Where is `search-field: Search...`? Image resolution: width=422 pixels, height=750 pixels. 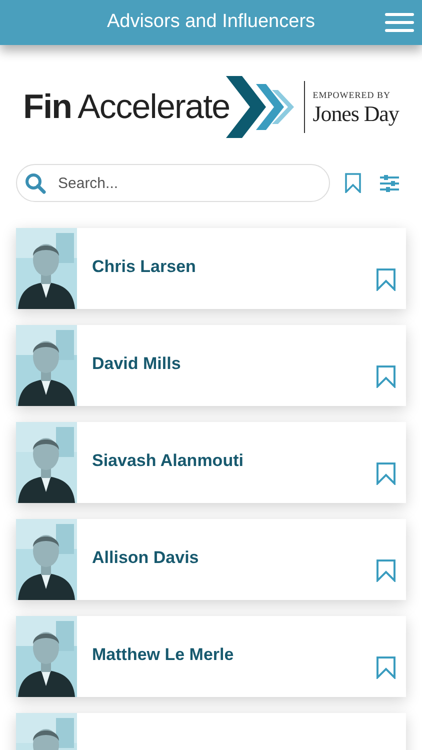 search-field: Search... is located at coordinates (173, 183).